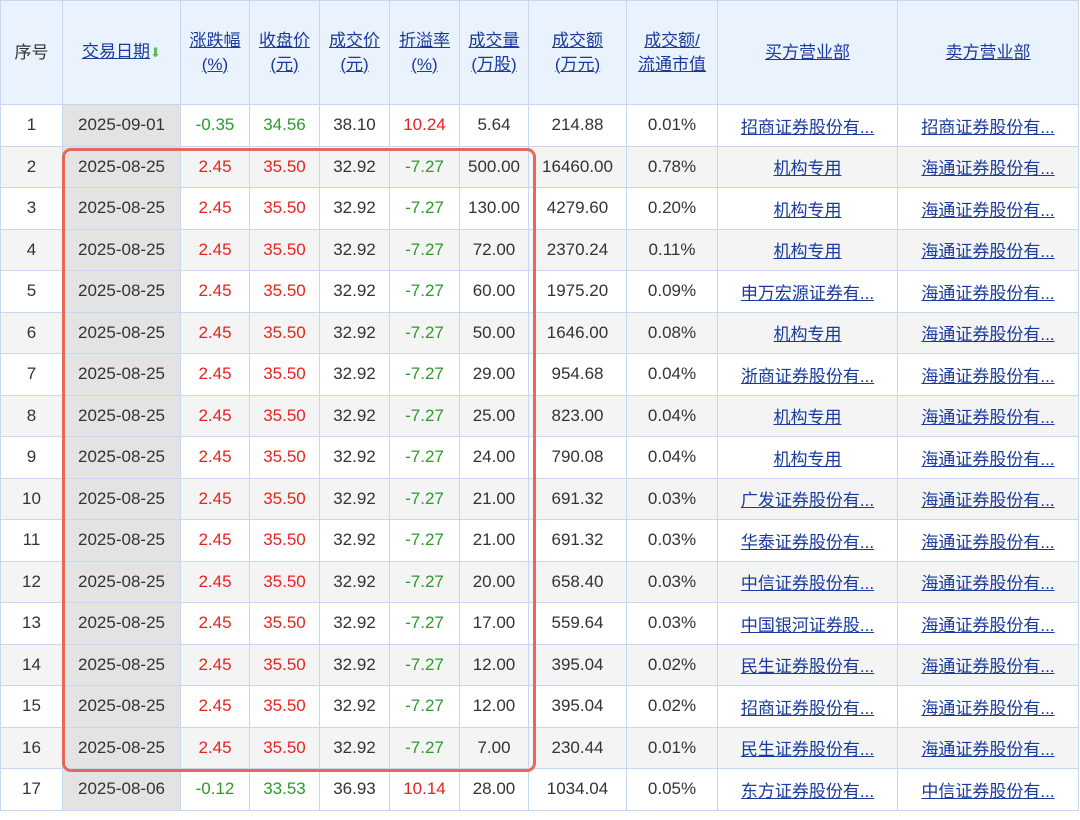 The height and width of the screenshot is (820, 1080). I want to click on header-buyer: 买方营业部, so click(807, 52).